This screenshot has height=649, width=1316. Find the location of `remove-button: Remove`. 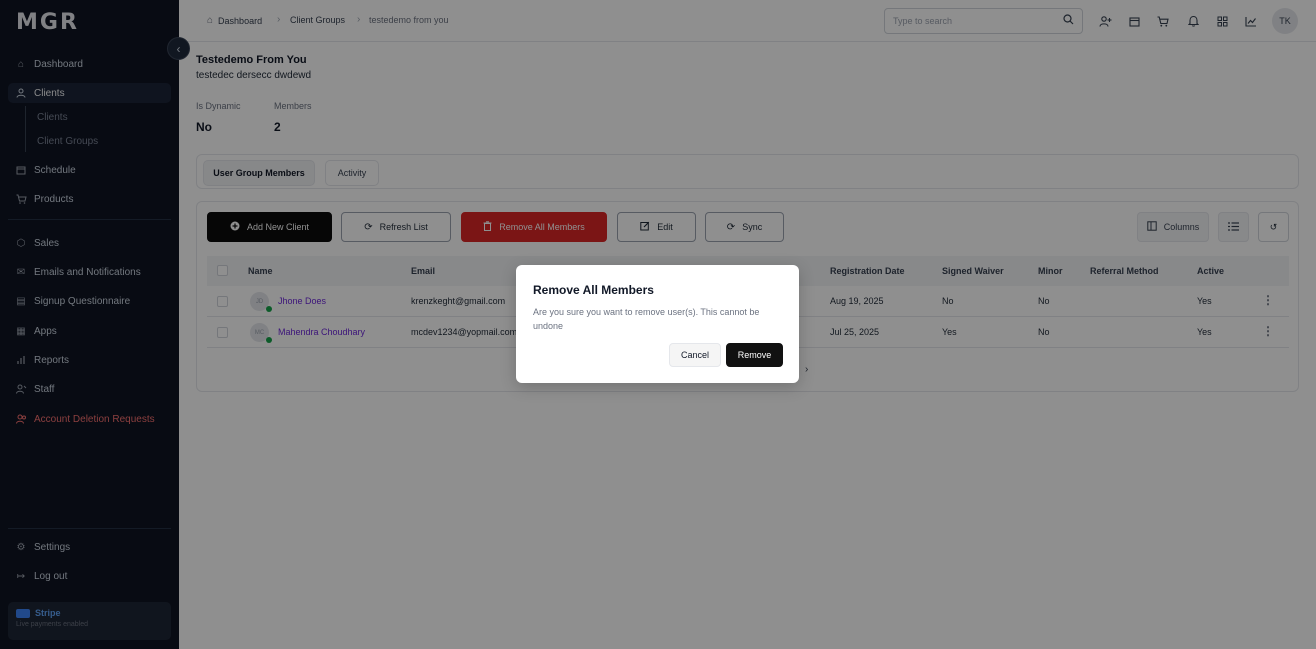

remove-button: Remove is located at coordinates (754, 355).